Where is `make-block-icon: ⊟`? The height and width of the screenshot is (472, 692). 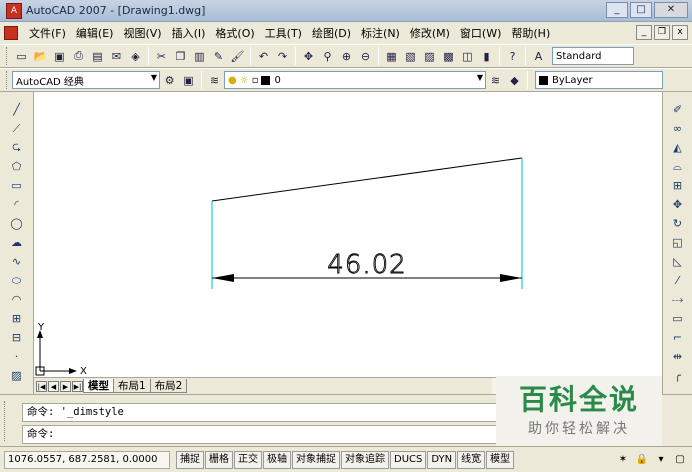
make-block-icon: ⊟ is located at coordinates (17, 337).